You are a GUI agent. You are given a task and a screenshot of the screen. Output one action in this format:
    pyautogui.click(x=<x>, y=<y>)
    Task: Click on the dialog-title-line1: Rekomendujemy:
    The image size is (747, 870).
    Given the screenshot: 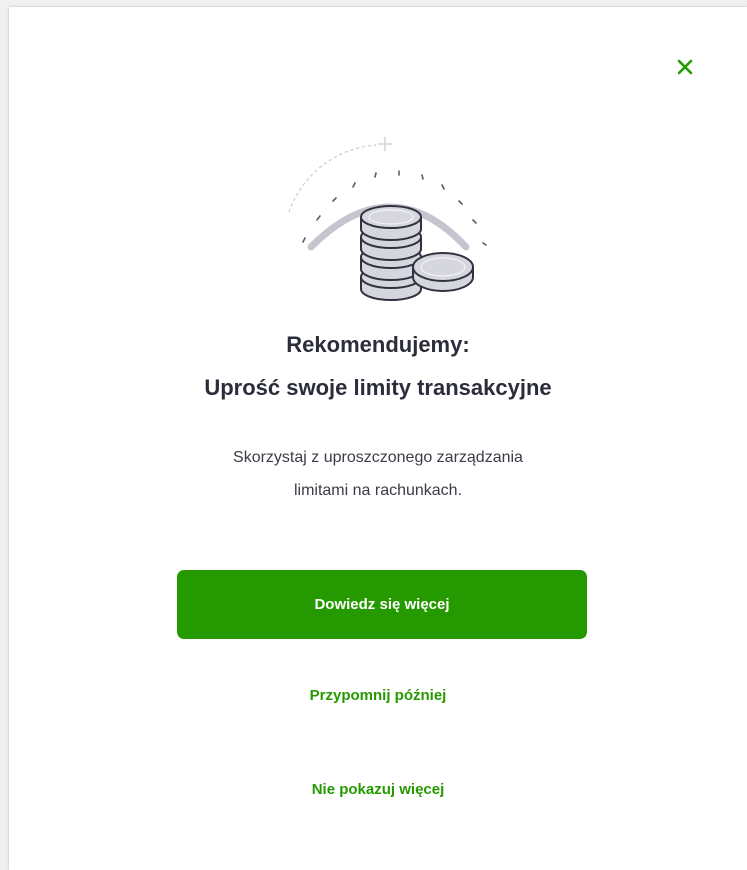 What is the action you would take?
    pyautogui.click(x=378, y=344)
    